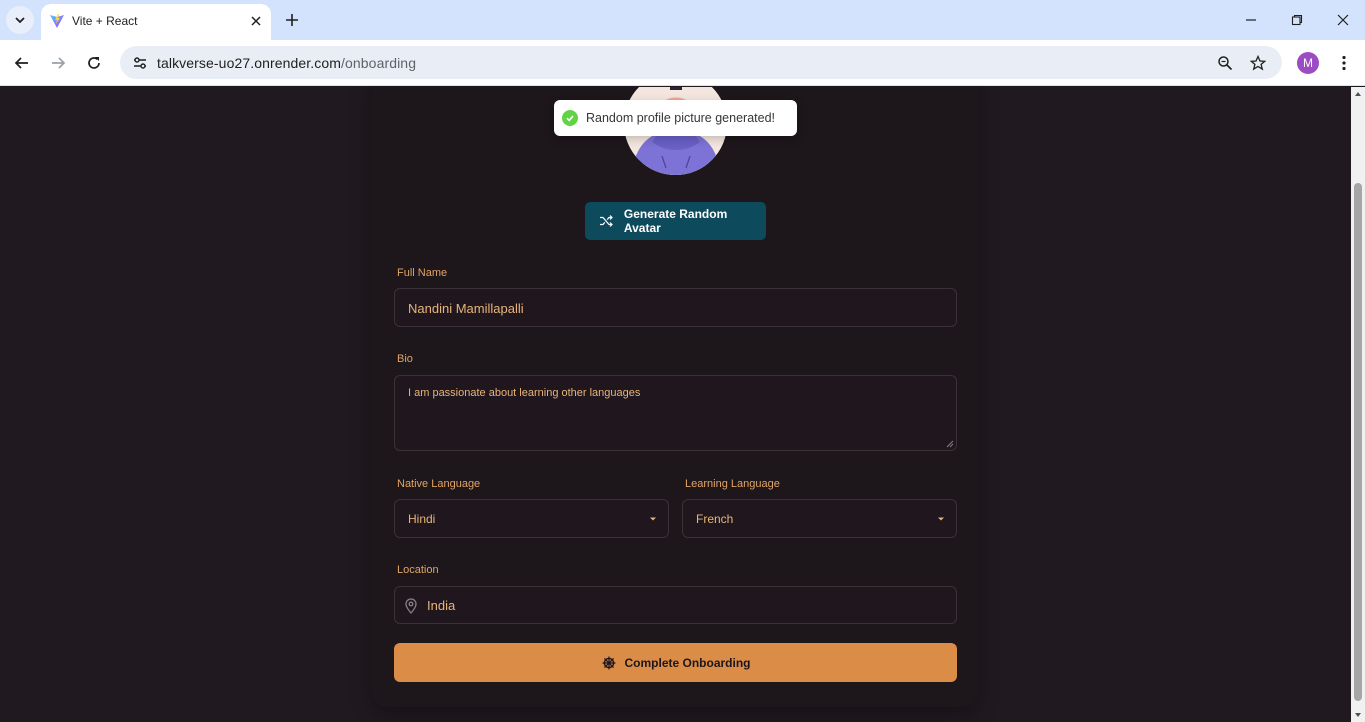  What do you see at coordinates (249, 63) in the screenshot?
I see `url-host: talkverse-uo27.onrender.com` at bounding box center [249, 63].